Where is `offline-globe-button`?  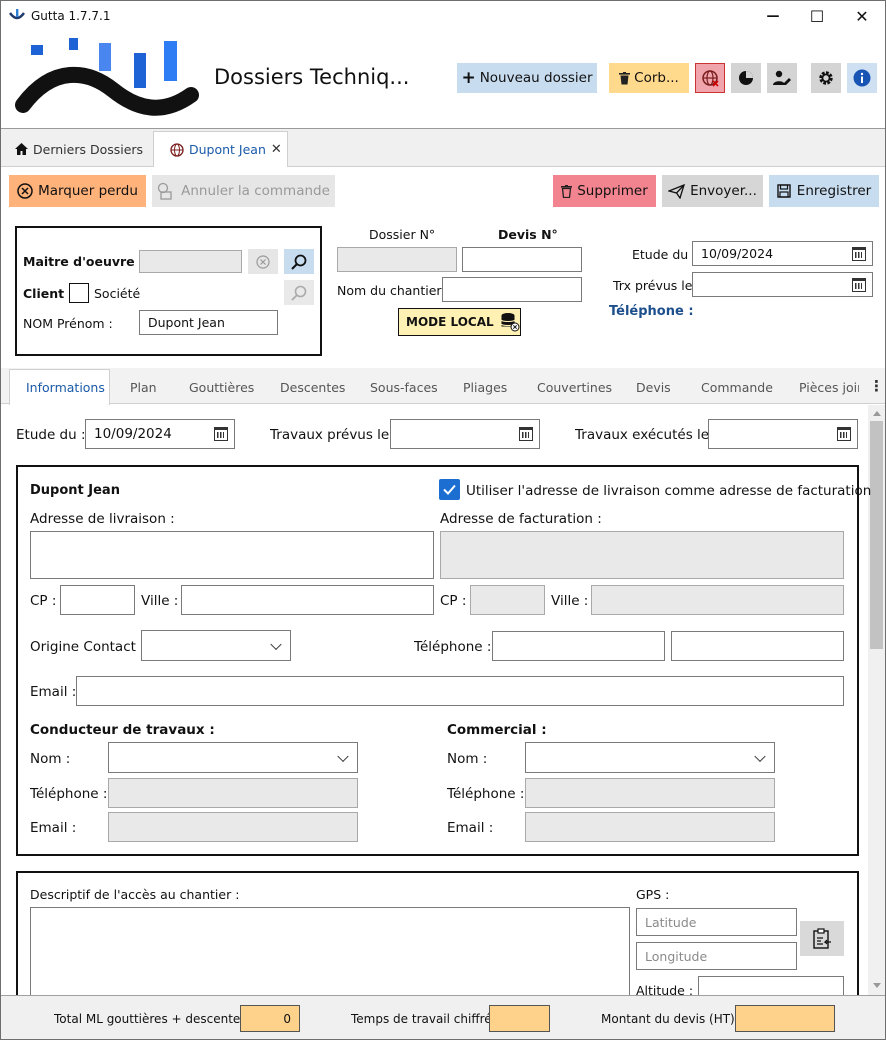 offline-globe-button is located at coordinates (710, 78).